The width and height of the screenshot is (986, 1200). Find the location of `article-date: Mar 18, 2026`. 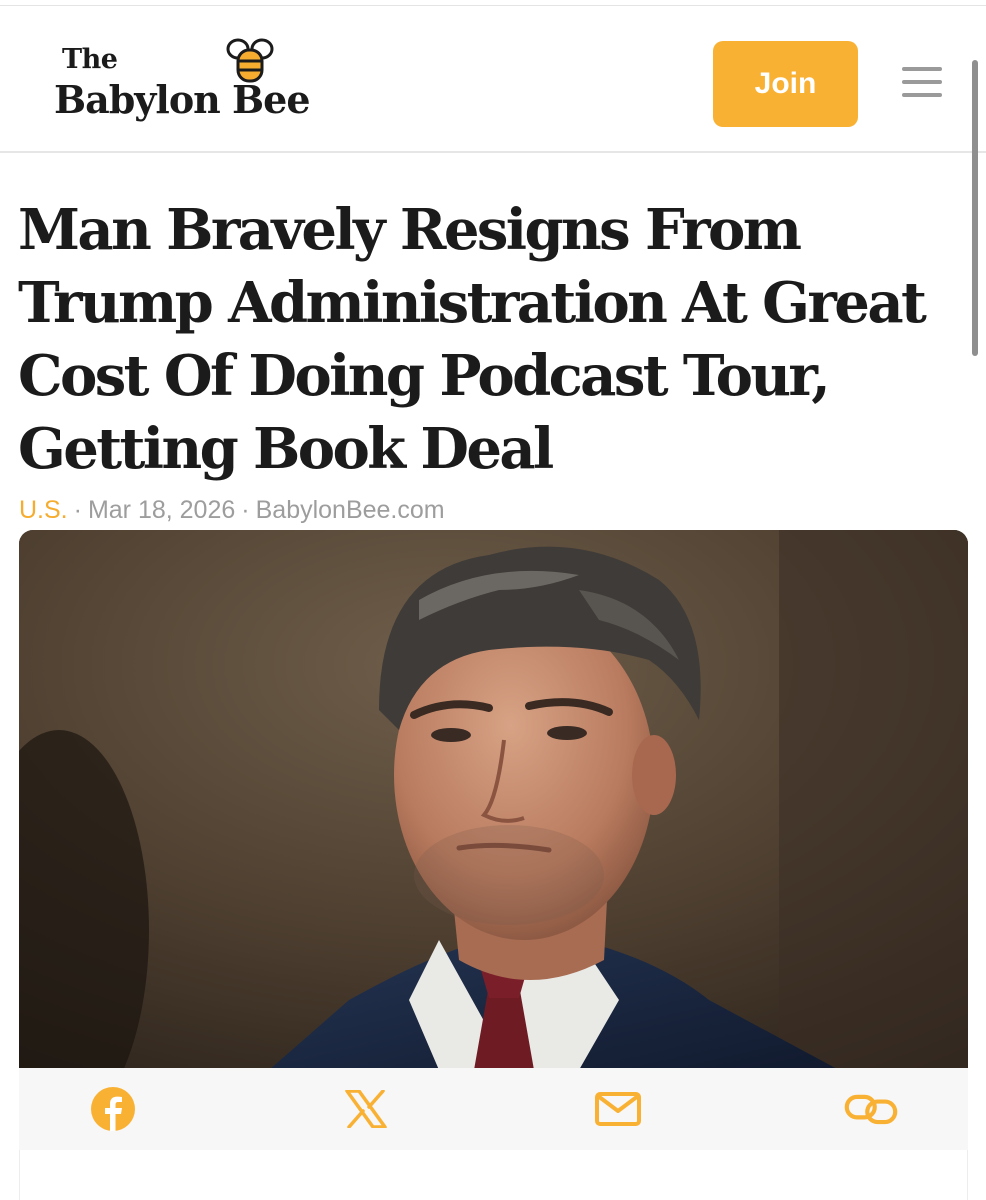

article-date: Mar 18, 2026 is located at coordinates (161, 510).